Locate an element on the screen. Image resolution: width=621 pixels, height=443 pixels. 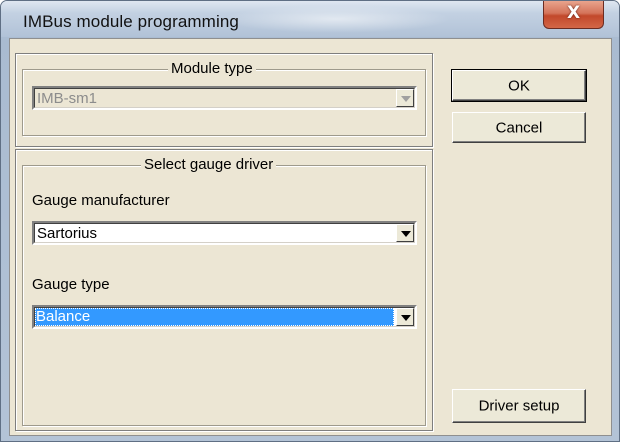
gauge-type-dropdown-button is located at coordinates (405, 317).